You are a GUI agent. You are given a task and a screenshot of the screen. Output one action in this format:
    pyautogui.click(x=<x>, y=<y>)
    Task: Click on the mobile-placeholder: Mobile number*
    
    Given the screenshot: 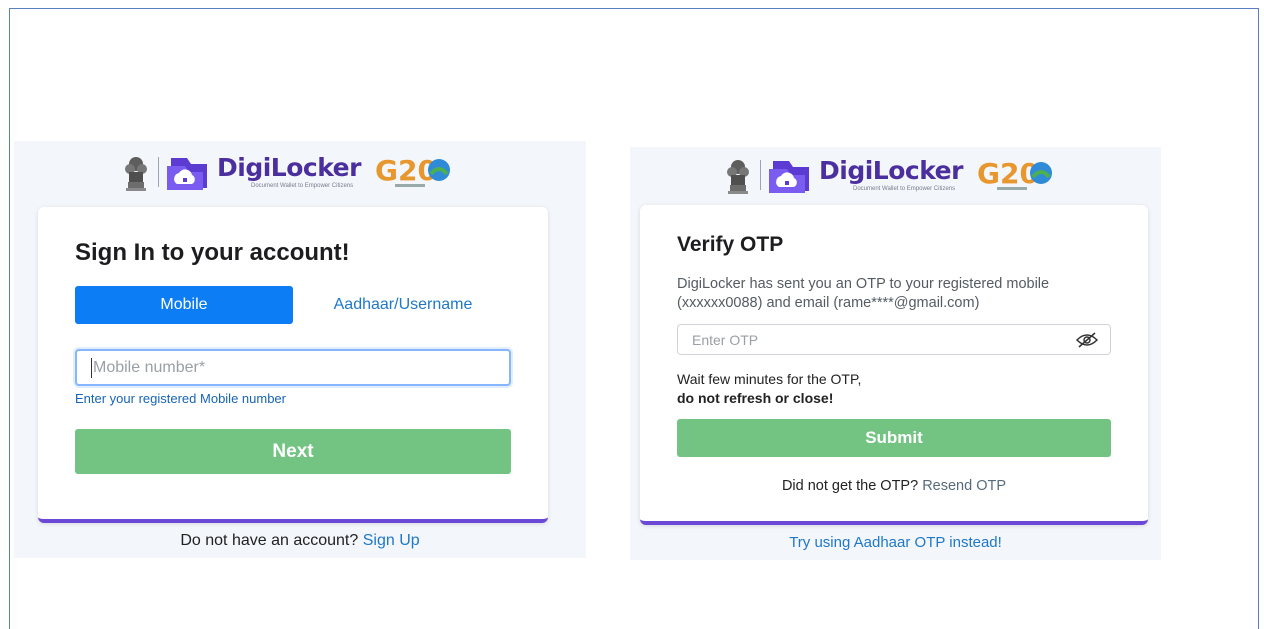 What is the action you would take?
    pyautogui.click(x=149, y=367)
    